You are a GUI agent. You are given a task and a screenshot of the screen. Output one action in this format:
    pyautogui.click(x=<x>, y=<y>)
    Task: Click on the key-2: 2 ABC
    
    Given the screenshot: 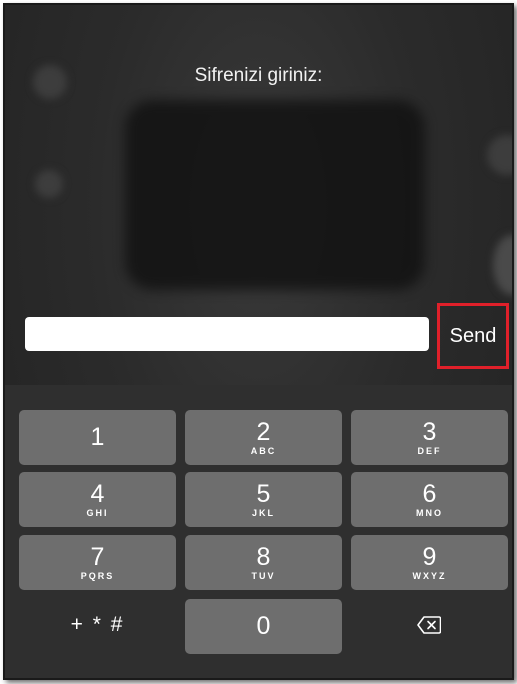 What is the action you would take?
    pyautogui.click(x=263, y=437)
    